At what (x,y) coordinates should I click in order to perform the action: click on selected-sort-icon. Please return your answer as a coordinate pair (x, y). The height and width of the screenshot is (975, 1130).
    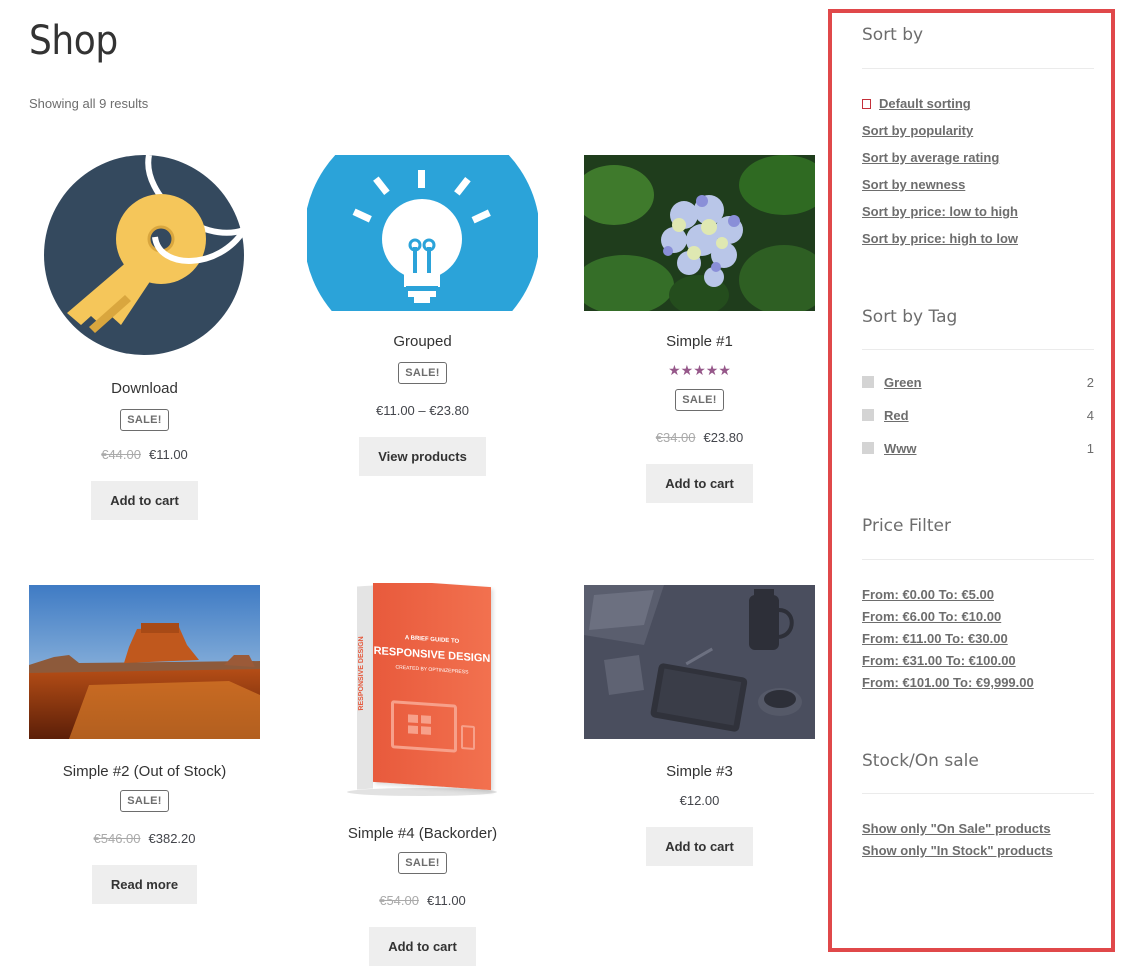
    Looking at the image, I should click on (866, 104).